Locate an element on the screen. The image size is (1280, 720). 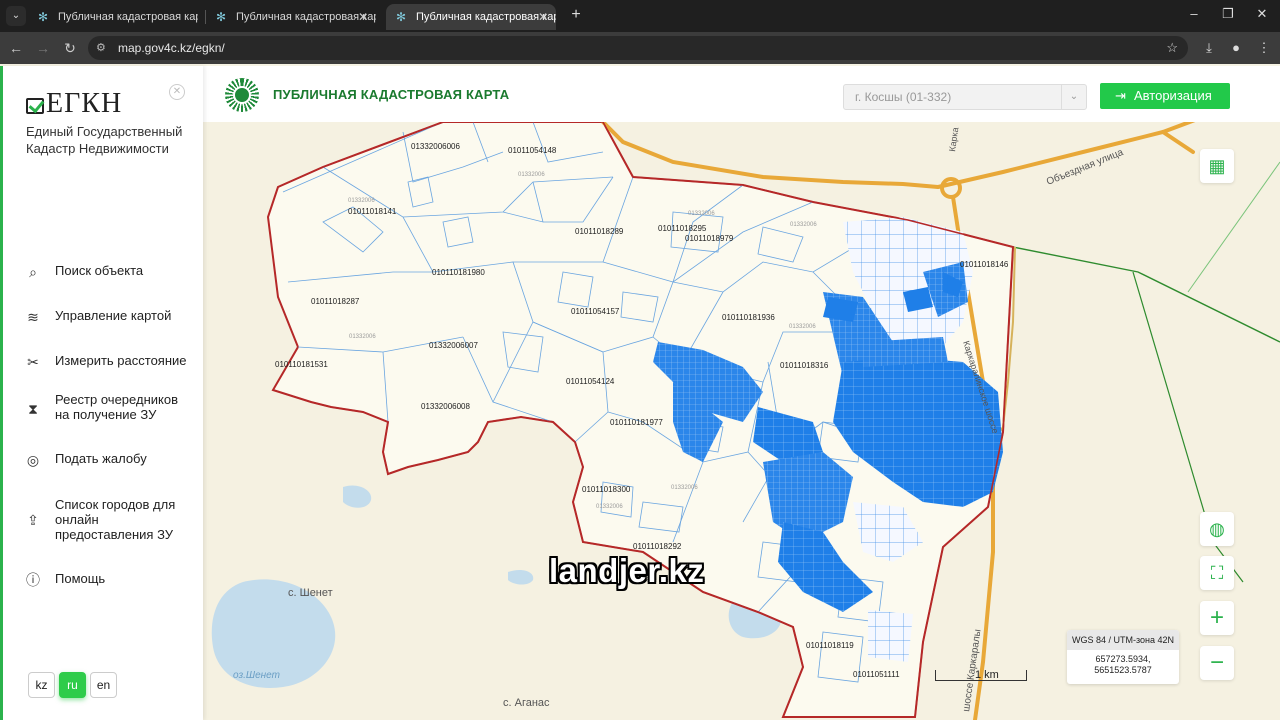
menu-label: Подать жалобу is located at coordinates (101, 458).